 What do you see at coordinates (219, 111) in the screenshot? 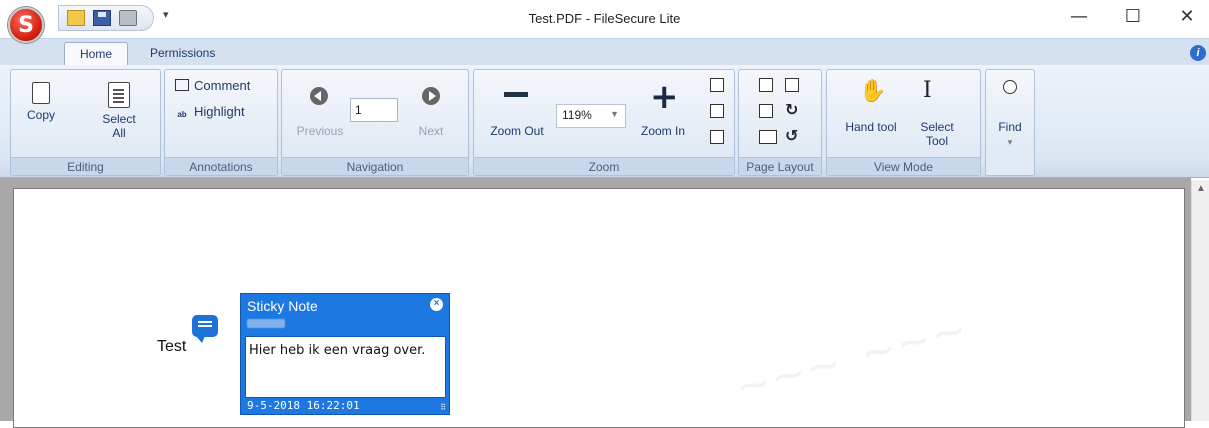
I see `highlight-label: Highlight` at bounding box center [219, 111].